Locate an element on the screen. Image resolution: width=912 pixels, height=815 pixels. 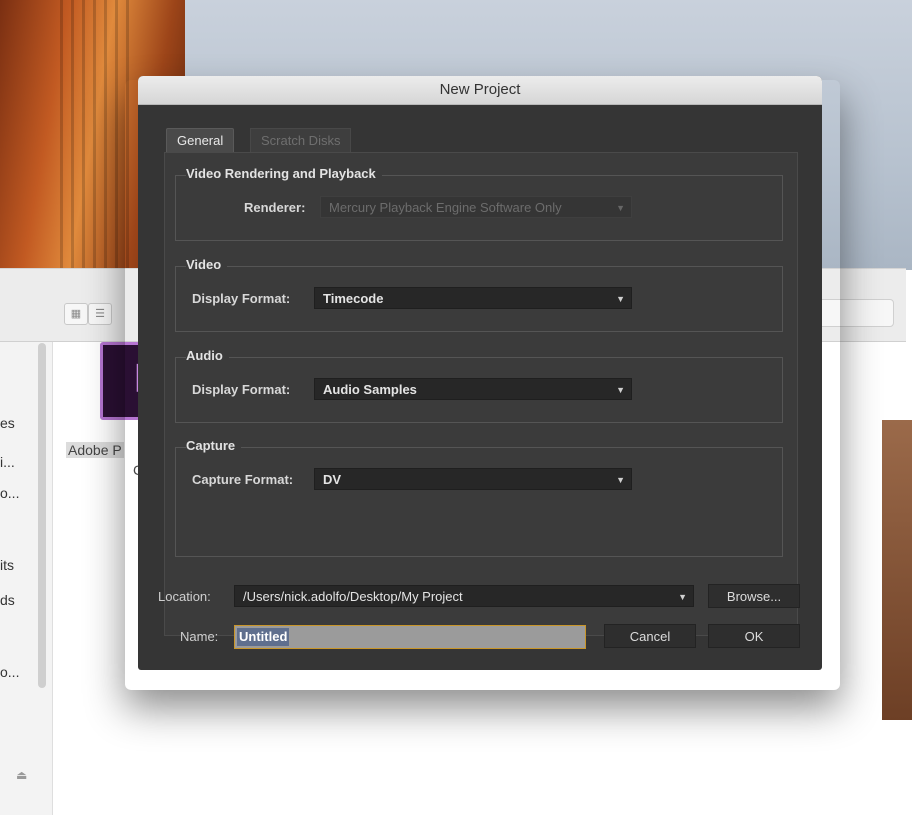
sidebar-item: its is located at coordinates (7, 565).